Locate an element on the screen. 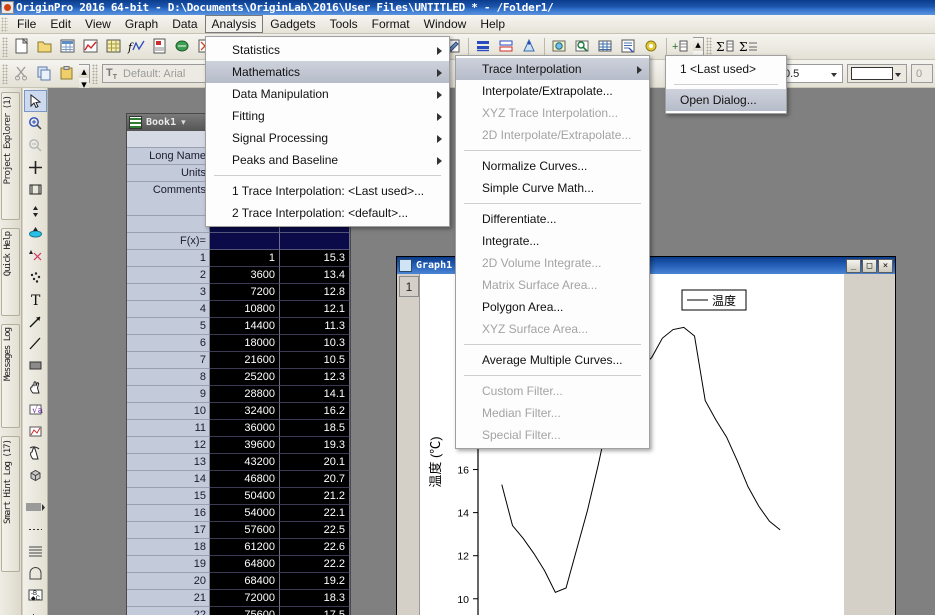  cell-y: 12.1 is located at coordinates (315, 309).